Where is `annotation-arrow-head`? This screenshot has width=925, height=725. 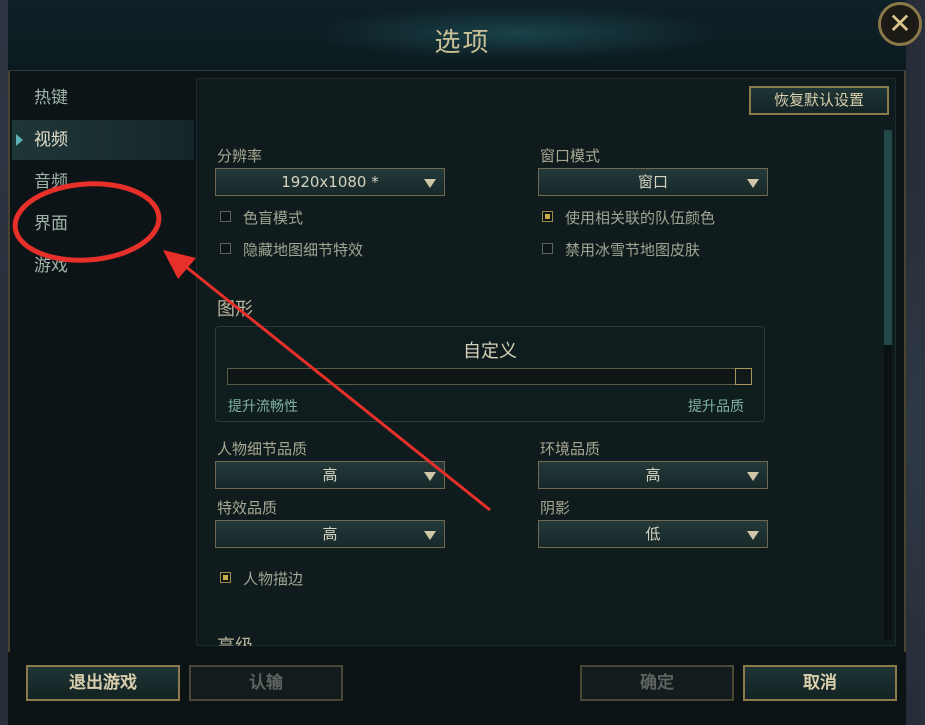 annotation-arrow-head is located at coordinates (179, 264).